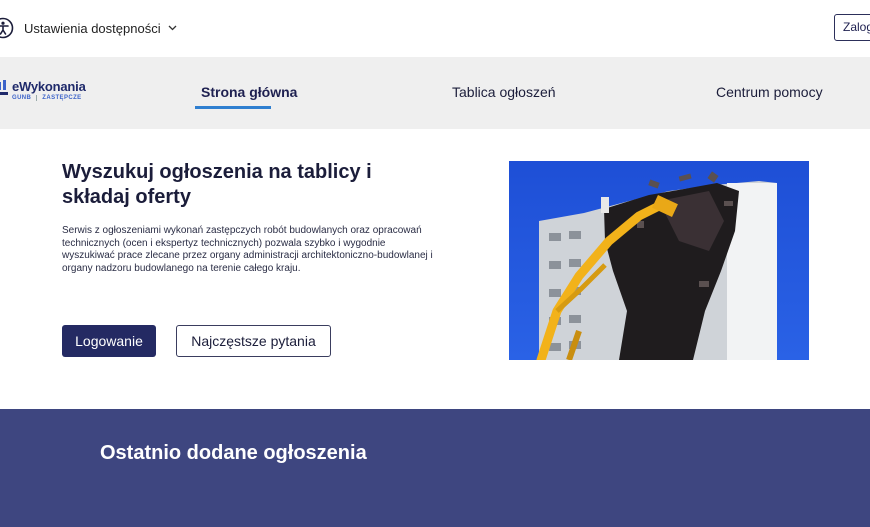 Image resolution: width=870 pixels, height=527 pixels. Describe the element at coordinates (659, 260) in the screenshot. I see `hero-demolition-image` at that location.